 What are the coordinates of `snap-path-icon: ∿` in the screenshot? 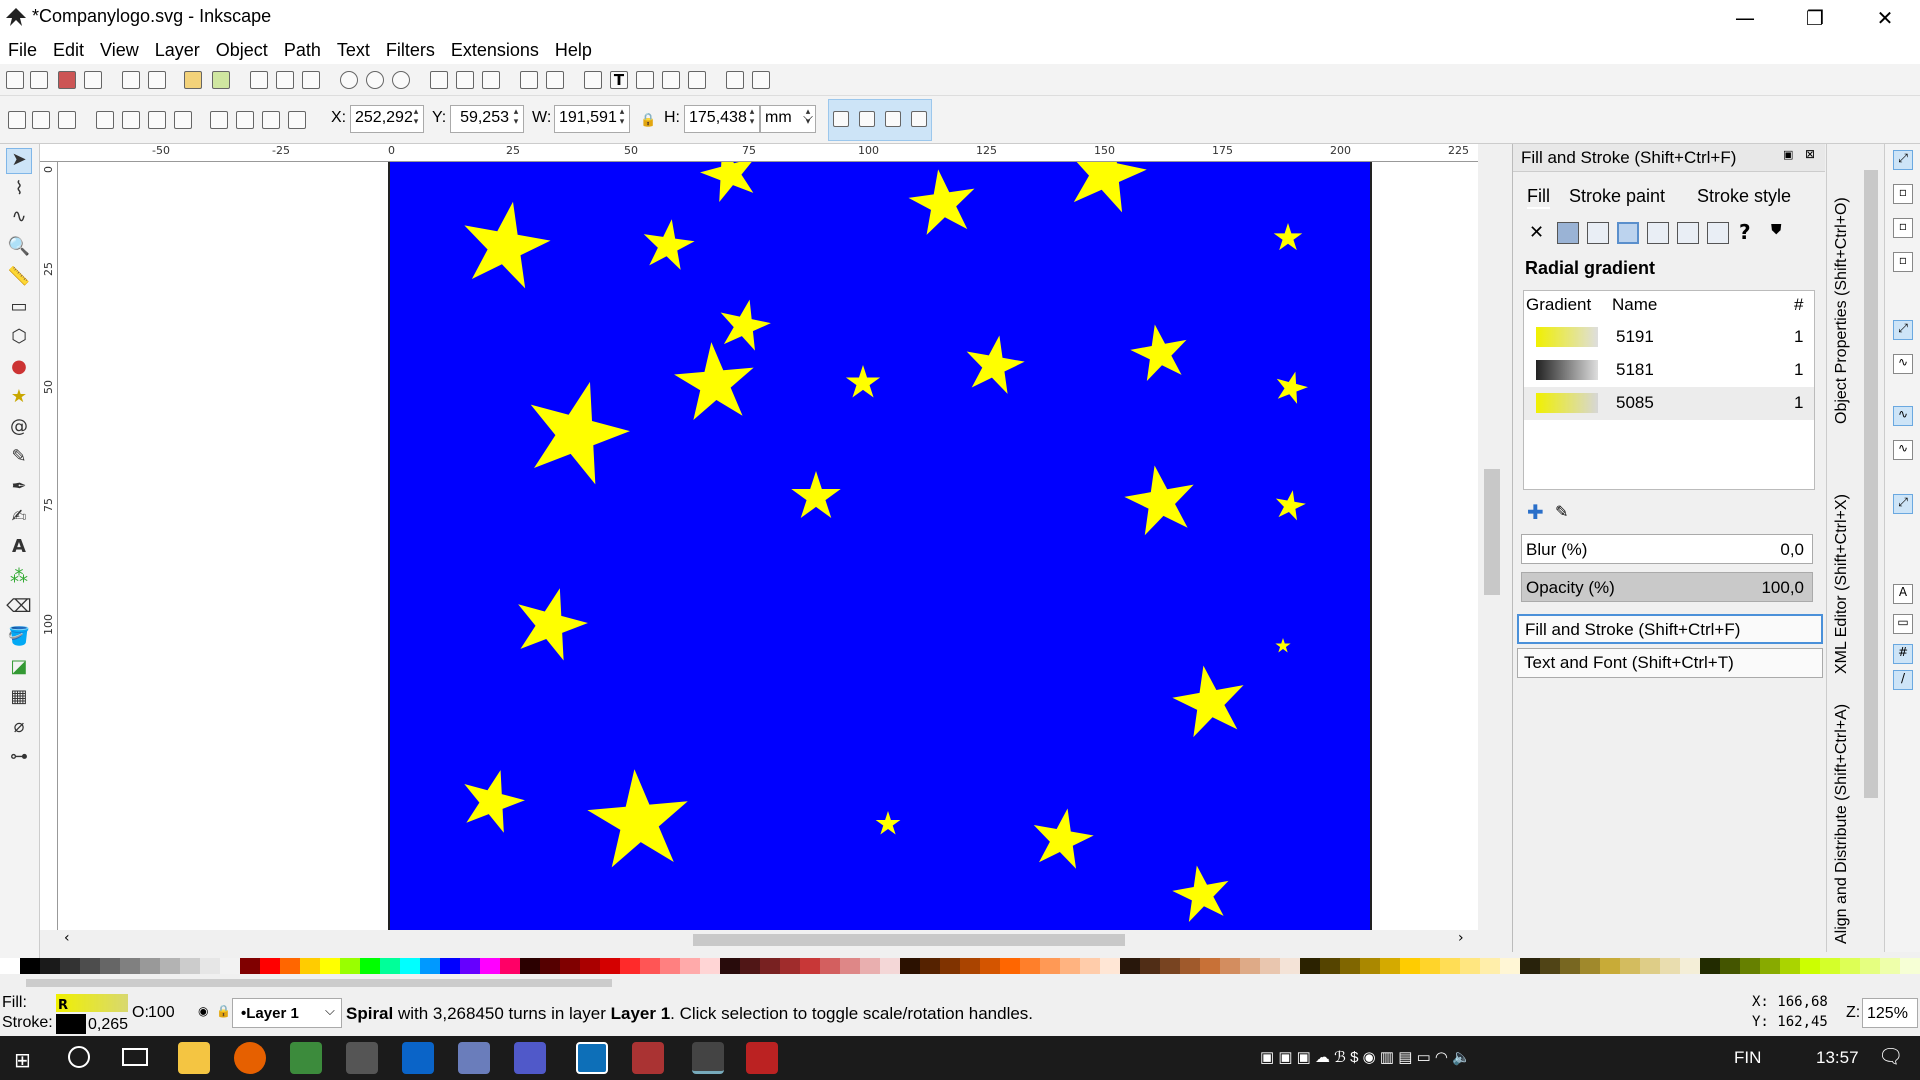 It's located at (1903, 364).